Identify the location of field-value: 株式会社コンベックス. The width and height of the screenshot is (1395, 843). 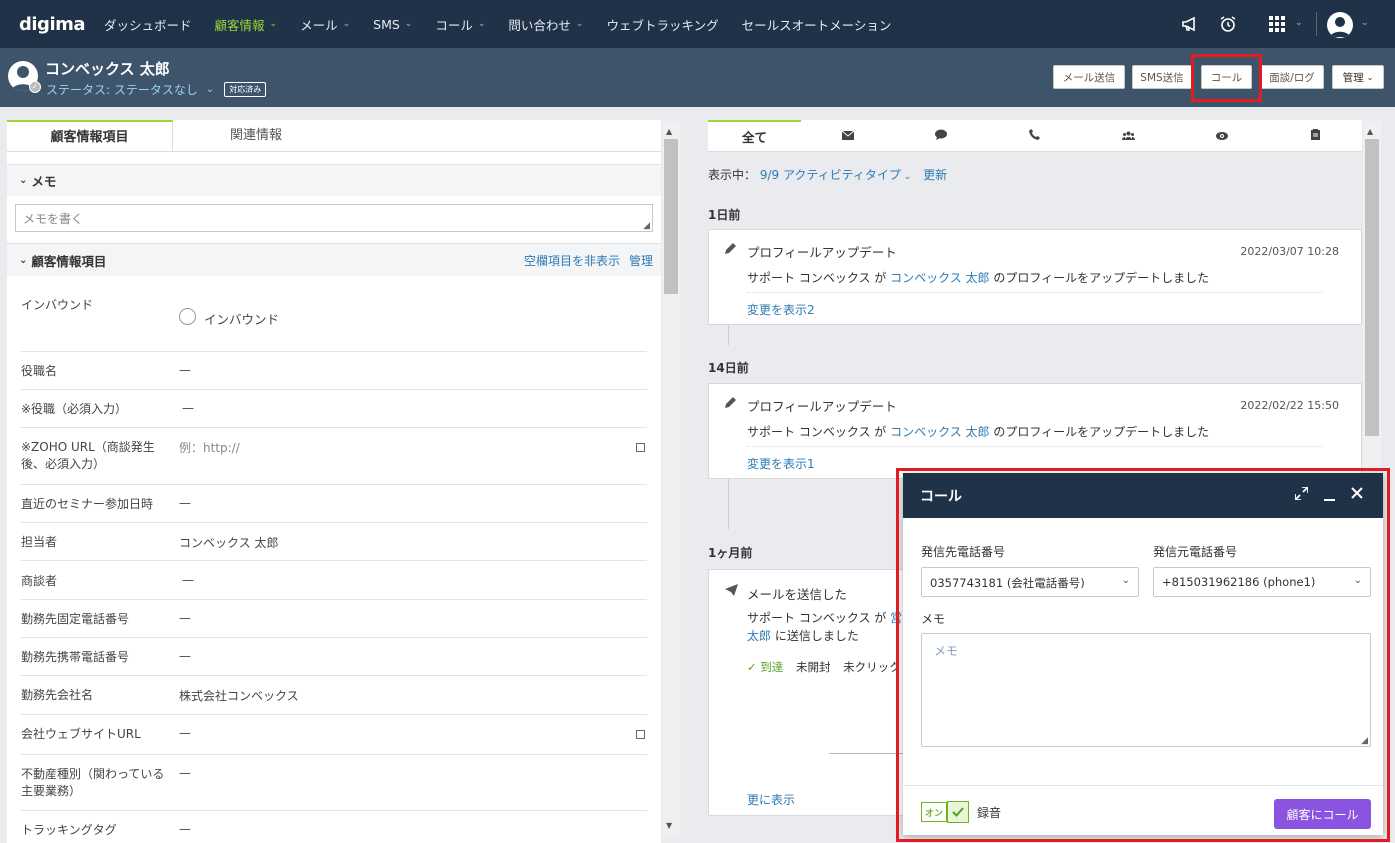
(239, 695).